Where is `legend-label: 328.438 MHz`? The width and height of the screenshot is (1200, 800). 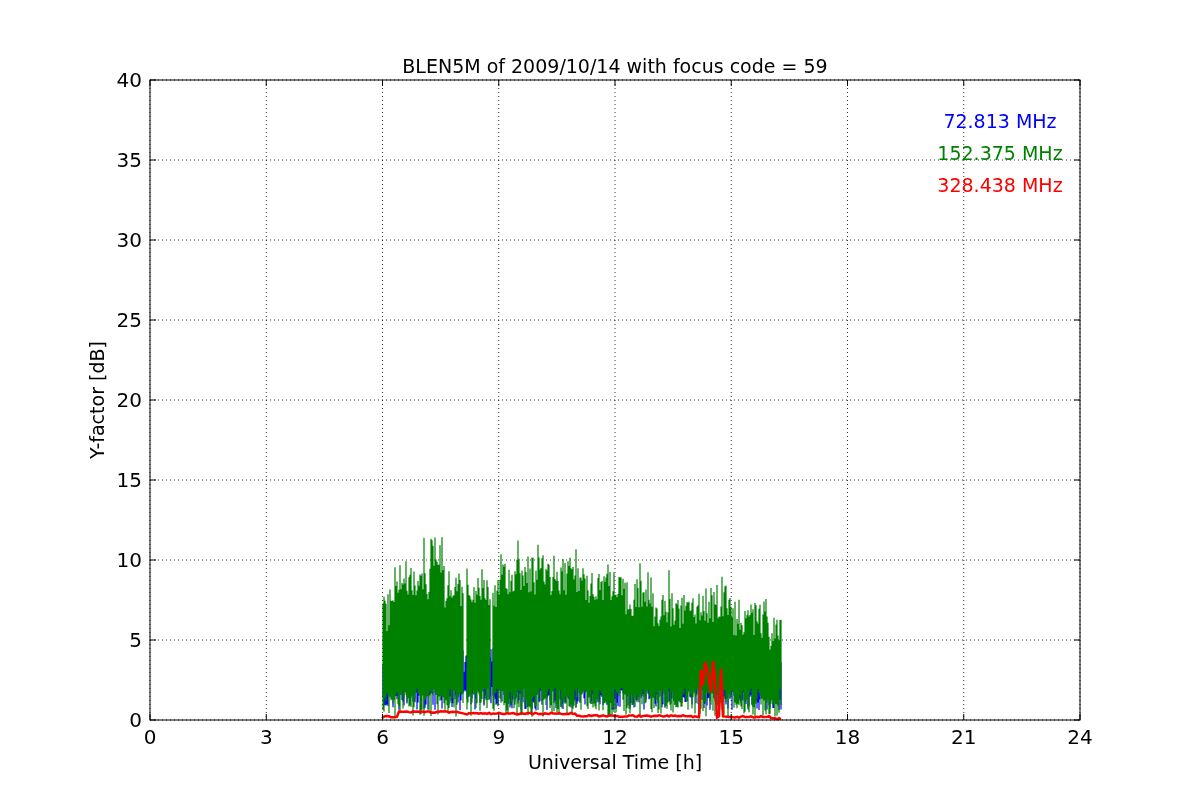 legend-label: 328.438 MHz is located at coordinates (1000, 185).